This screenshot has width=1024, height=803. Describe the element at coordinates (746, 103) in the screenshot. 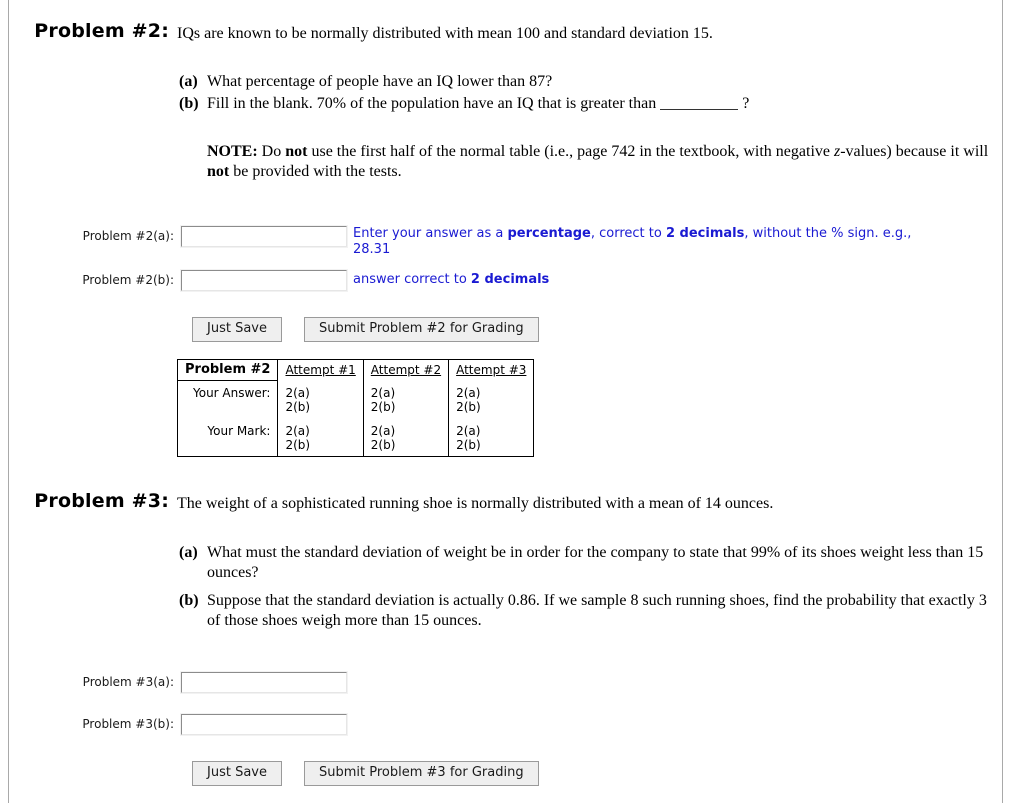

I see `part-b-text-post: ?` at that location.